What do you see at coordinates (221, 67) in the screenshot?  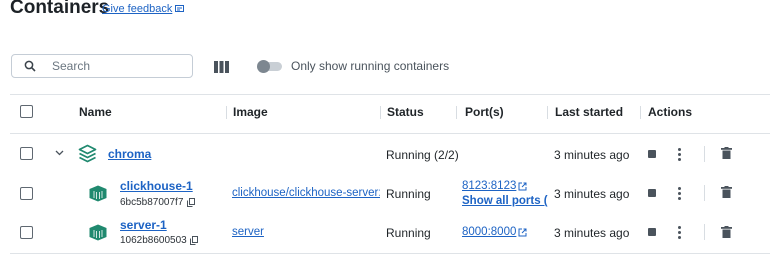 I see `columns-icon` at bounding box center [221, 67].